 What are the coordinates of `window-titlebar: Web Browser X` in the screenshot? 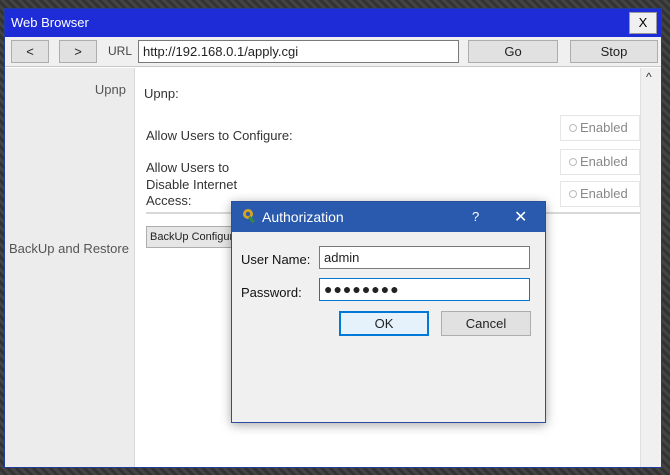 It's located at (333, 23).